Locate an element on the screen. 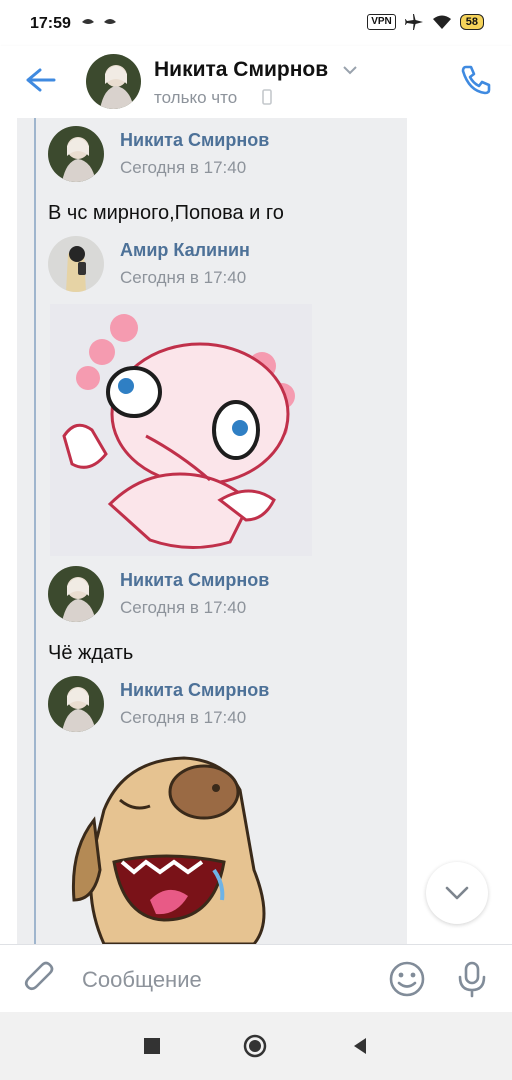  online-status: только что is located at coordinates (196, 97).